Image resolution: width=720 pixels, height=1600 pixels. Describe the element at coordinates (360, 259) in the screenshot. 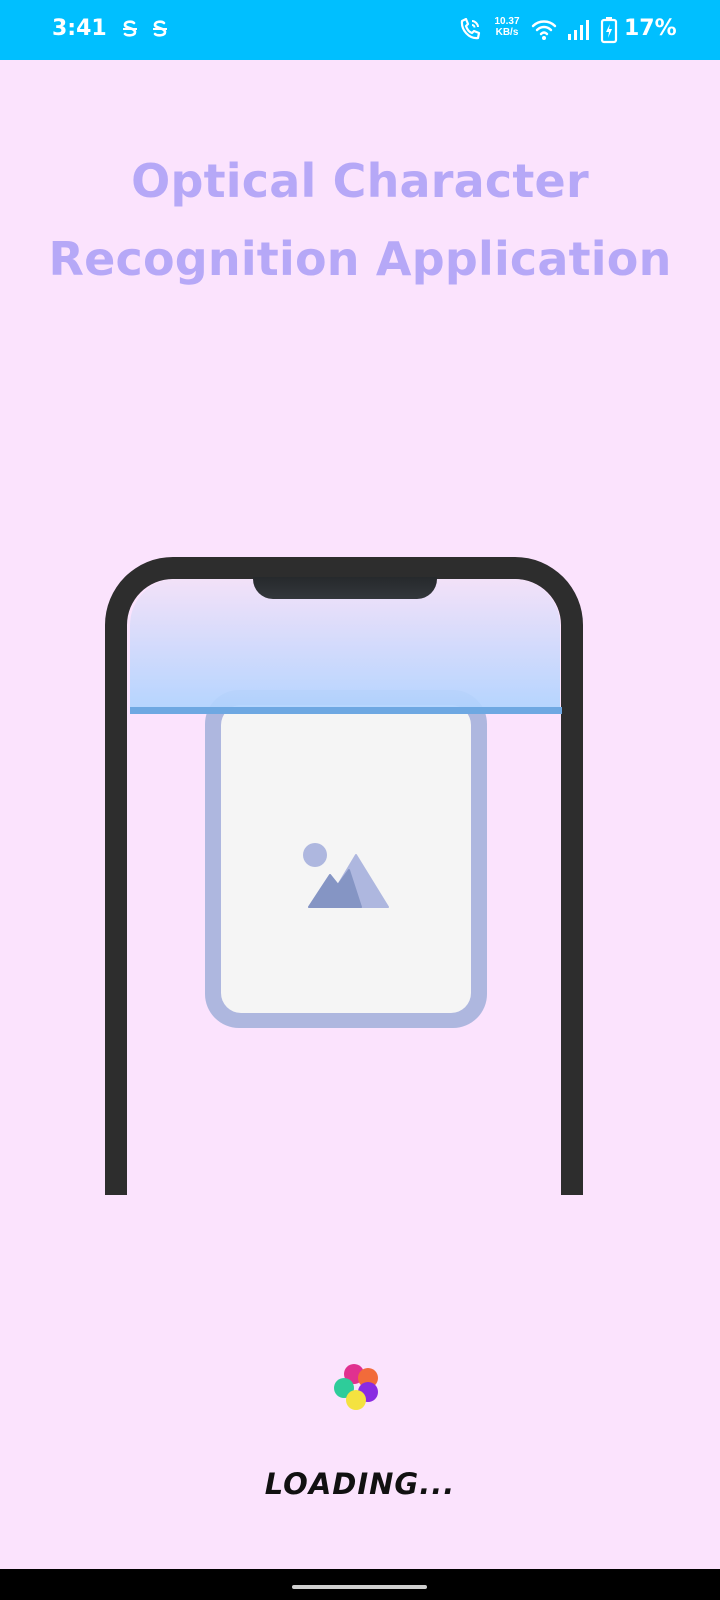

I see `app-title-line-2: Recognition Application` at that location.